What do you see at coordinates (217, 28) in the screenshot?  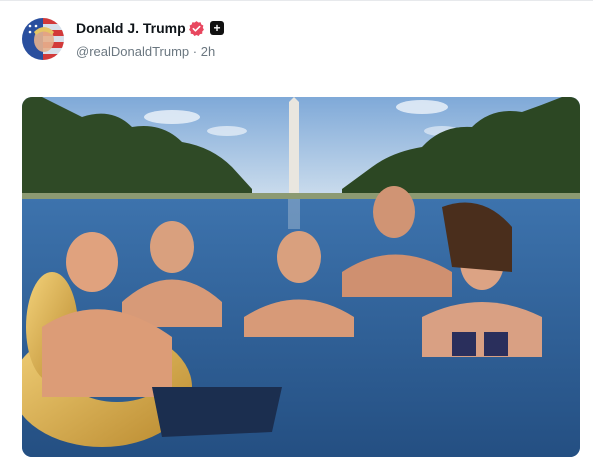 I see `plus-icon: +` at bounding box center [217, 28].